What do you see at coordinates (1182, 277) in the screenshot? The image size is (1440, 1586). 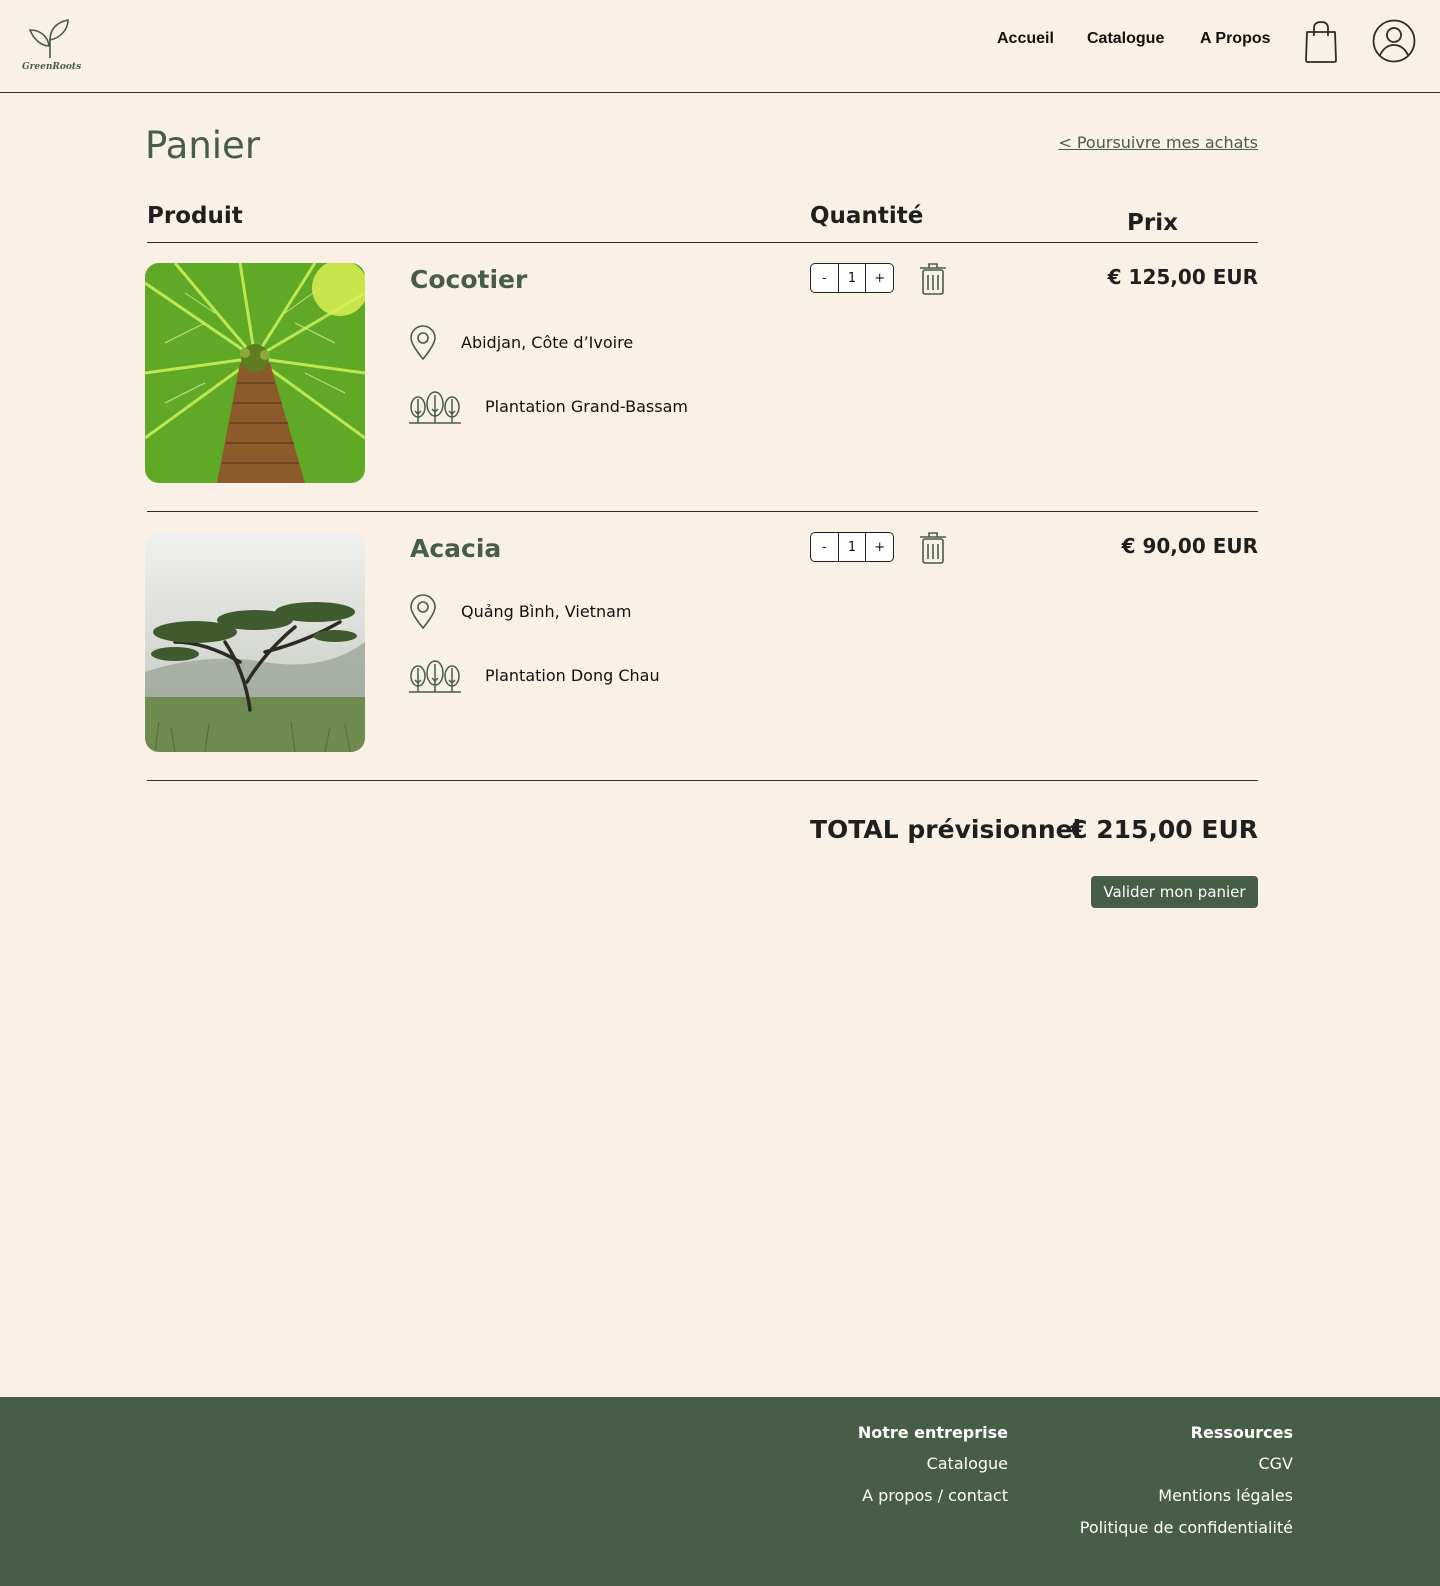 I see `product-price: € 125,00 EUR` at bounding box center [1182, 277].